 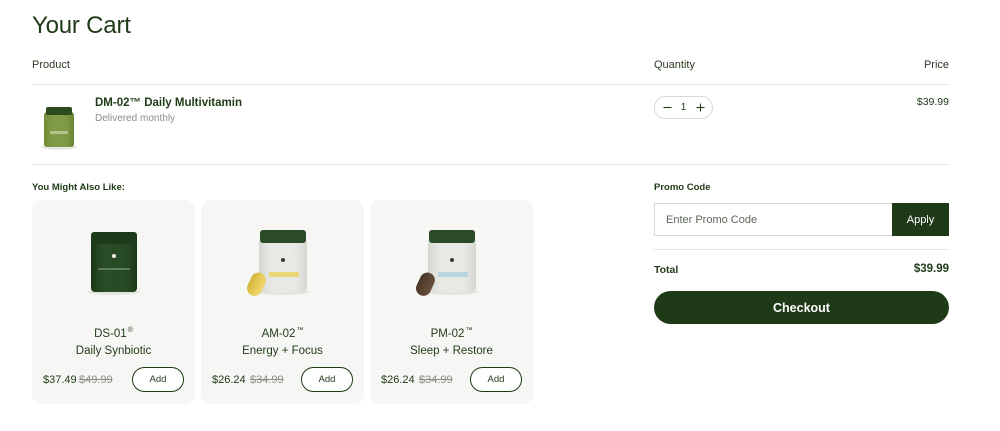 What do you see at coordinates (447, 263) in the screenshot?
I see `clear-jar-brown-capsule-icon` at bounding box center [447, 263].